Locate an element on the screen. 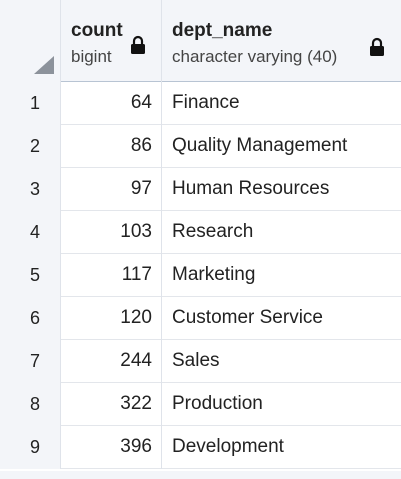  row-number: 4 is located at coordinates (30, 232).